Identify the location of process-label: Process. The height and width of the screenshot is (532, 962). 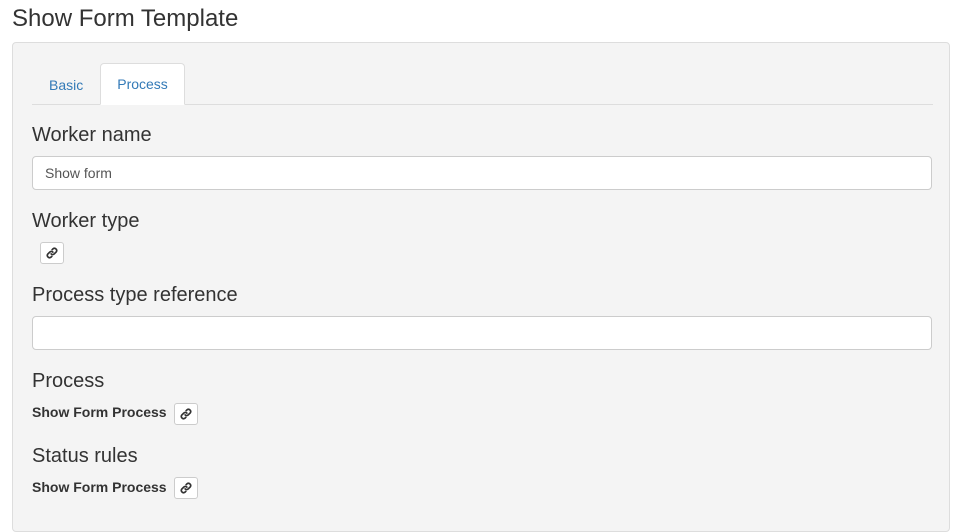
(68, 381).